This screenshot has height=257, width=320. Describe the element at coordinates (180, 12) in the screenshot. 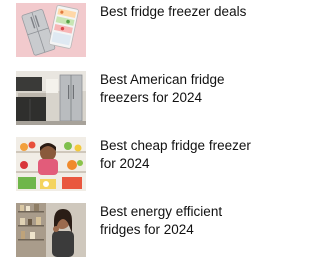

I see `article-title: Best fridge freezer deals` at that location.